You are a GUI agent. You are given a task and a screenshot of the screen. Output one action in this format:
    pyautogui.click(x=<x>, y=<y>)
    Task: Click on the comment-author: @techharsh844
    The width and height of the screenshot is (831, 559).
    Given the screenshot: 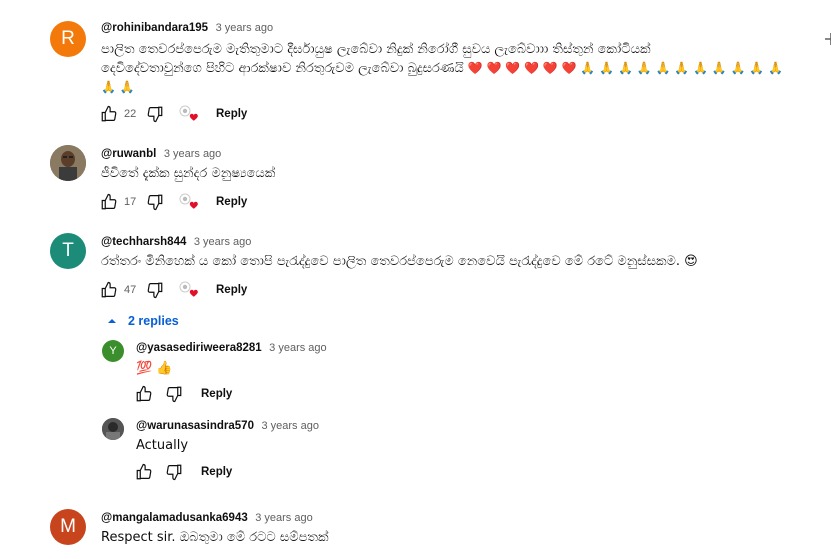 What is the action you would take?
    pyautogui.click(x=143, y=242)
    